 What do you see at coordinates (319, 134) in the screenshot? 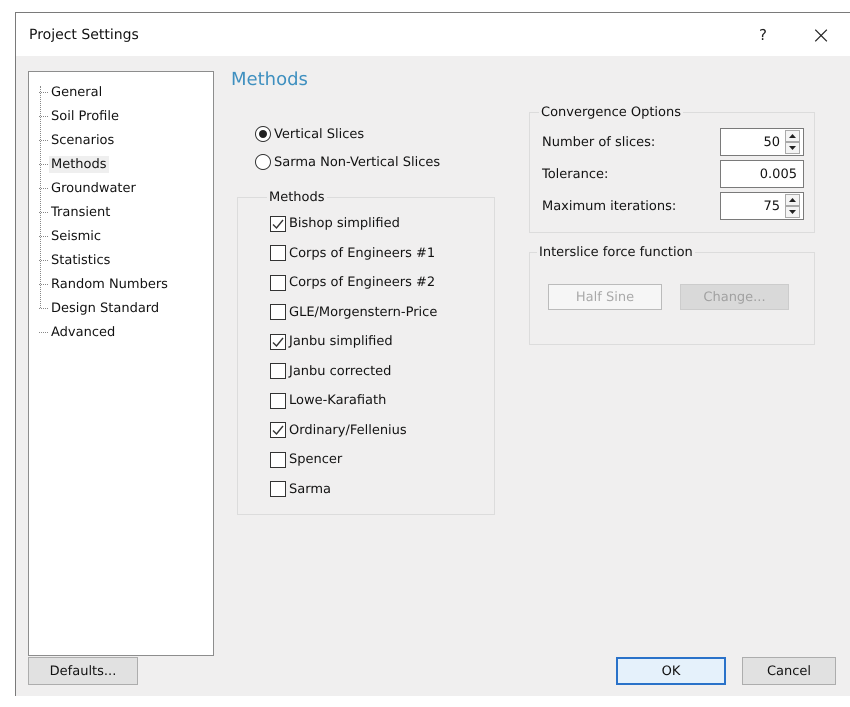
I see `radio-label: Vertical Slices` at bounding box center [319, 134].